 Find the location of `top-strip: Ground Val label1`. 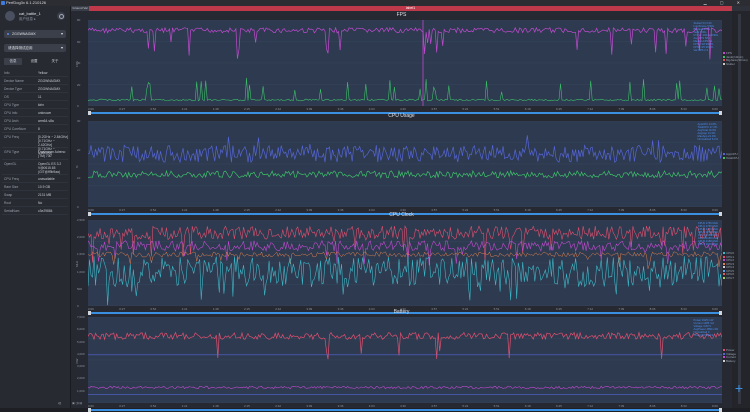

top-strip: Ground Val label1 is located at coordinates (410, 8).